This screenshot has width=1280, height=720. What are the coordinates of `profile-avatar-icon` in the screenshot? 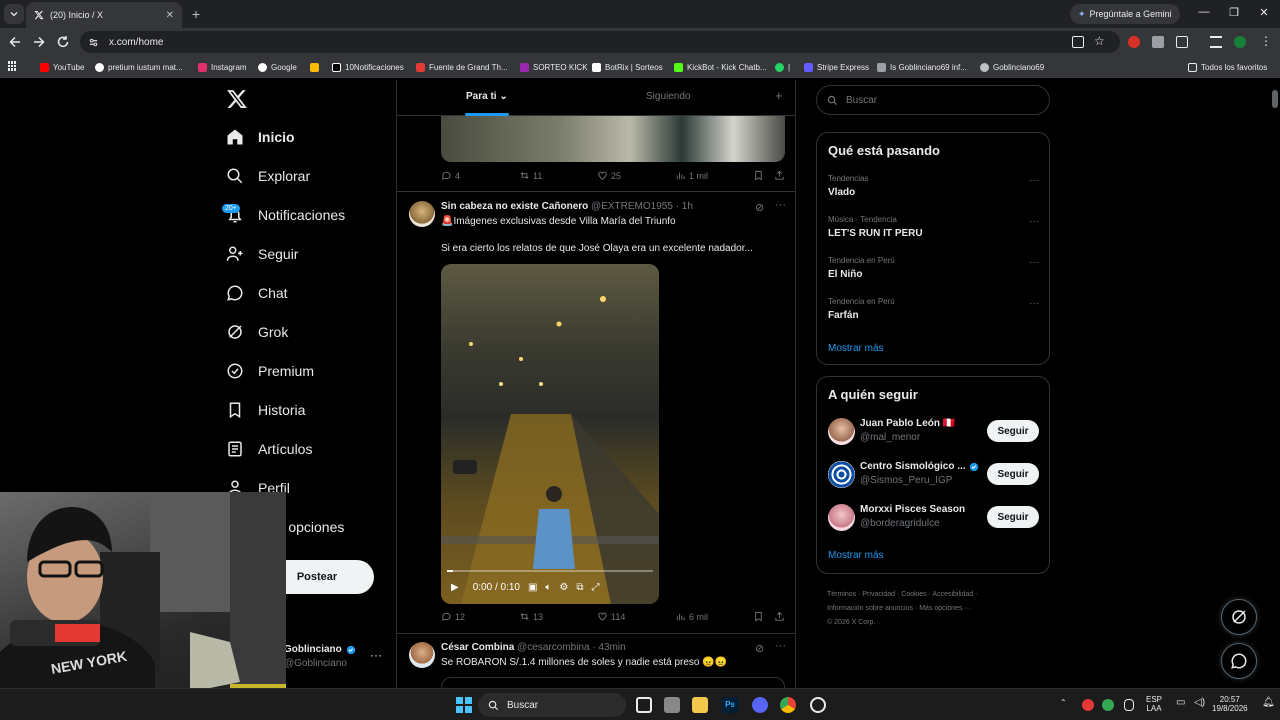 It's located at (1240, 42).